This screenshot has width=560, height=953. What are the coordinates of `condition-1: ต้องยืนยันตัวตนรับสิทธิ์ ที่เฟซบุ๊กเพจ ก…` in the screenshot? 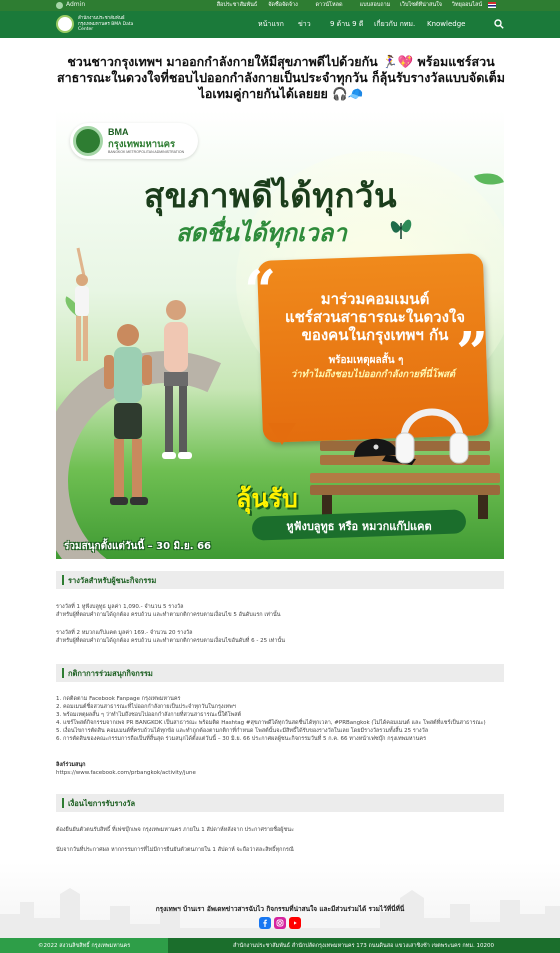 It's located at (175, 830).